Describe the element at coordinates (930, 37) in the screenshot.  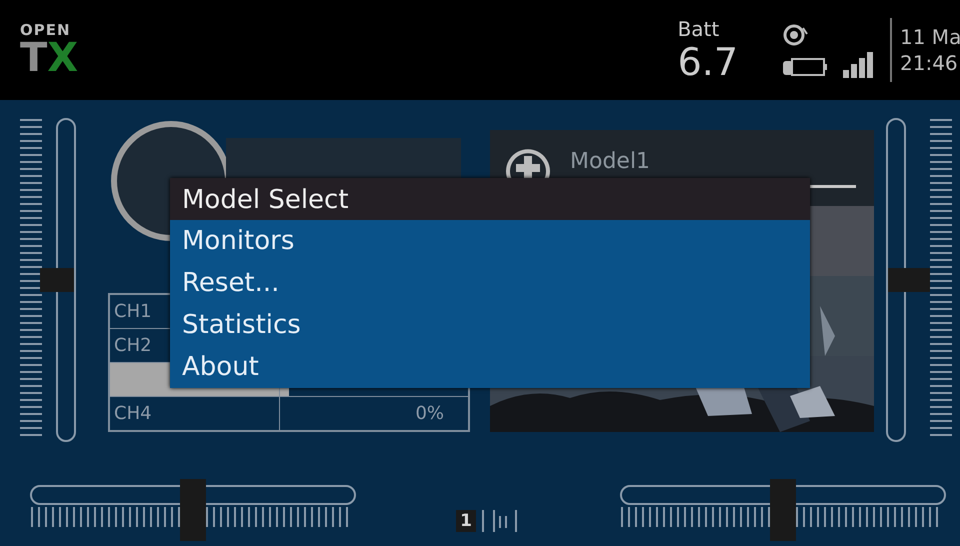
I see `date: 11 Ma` at that location.